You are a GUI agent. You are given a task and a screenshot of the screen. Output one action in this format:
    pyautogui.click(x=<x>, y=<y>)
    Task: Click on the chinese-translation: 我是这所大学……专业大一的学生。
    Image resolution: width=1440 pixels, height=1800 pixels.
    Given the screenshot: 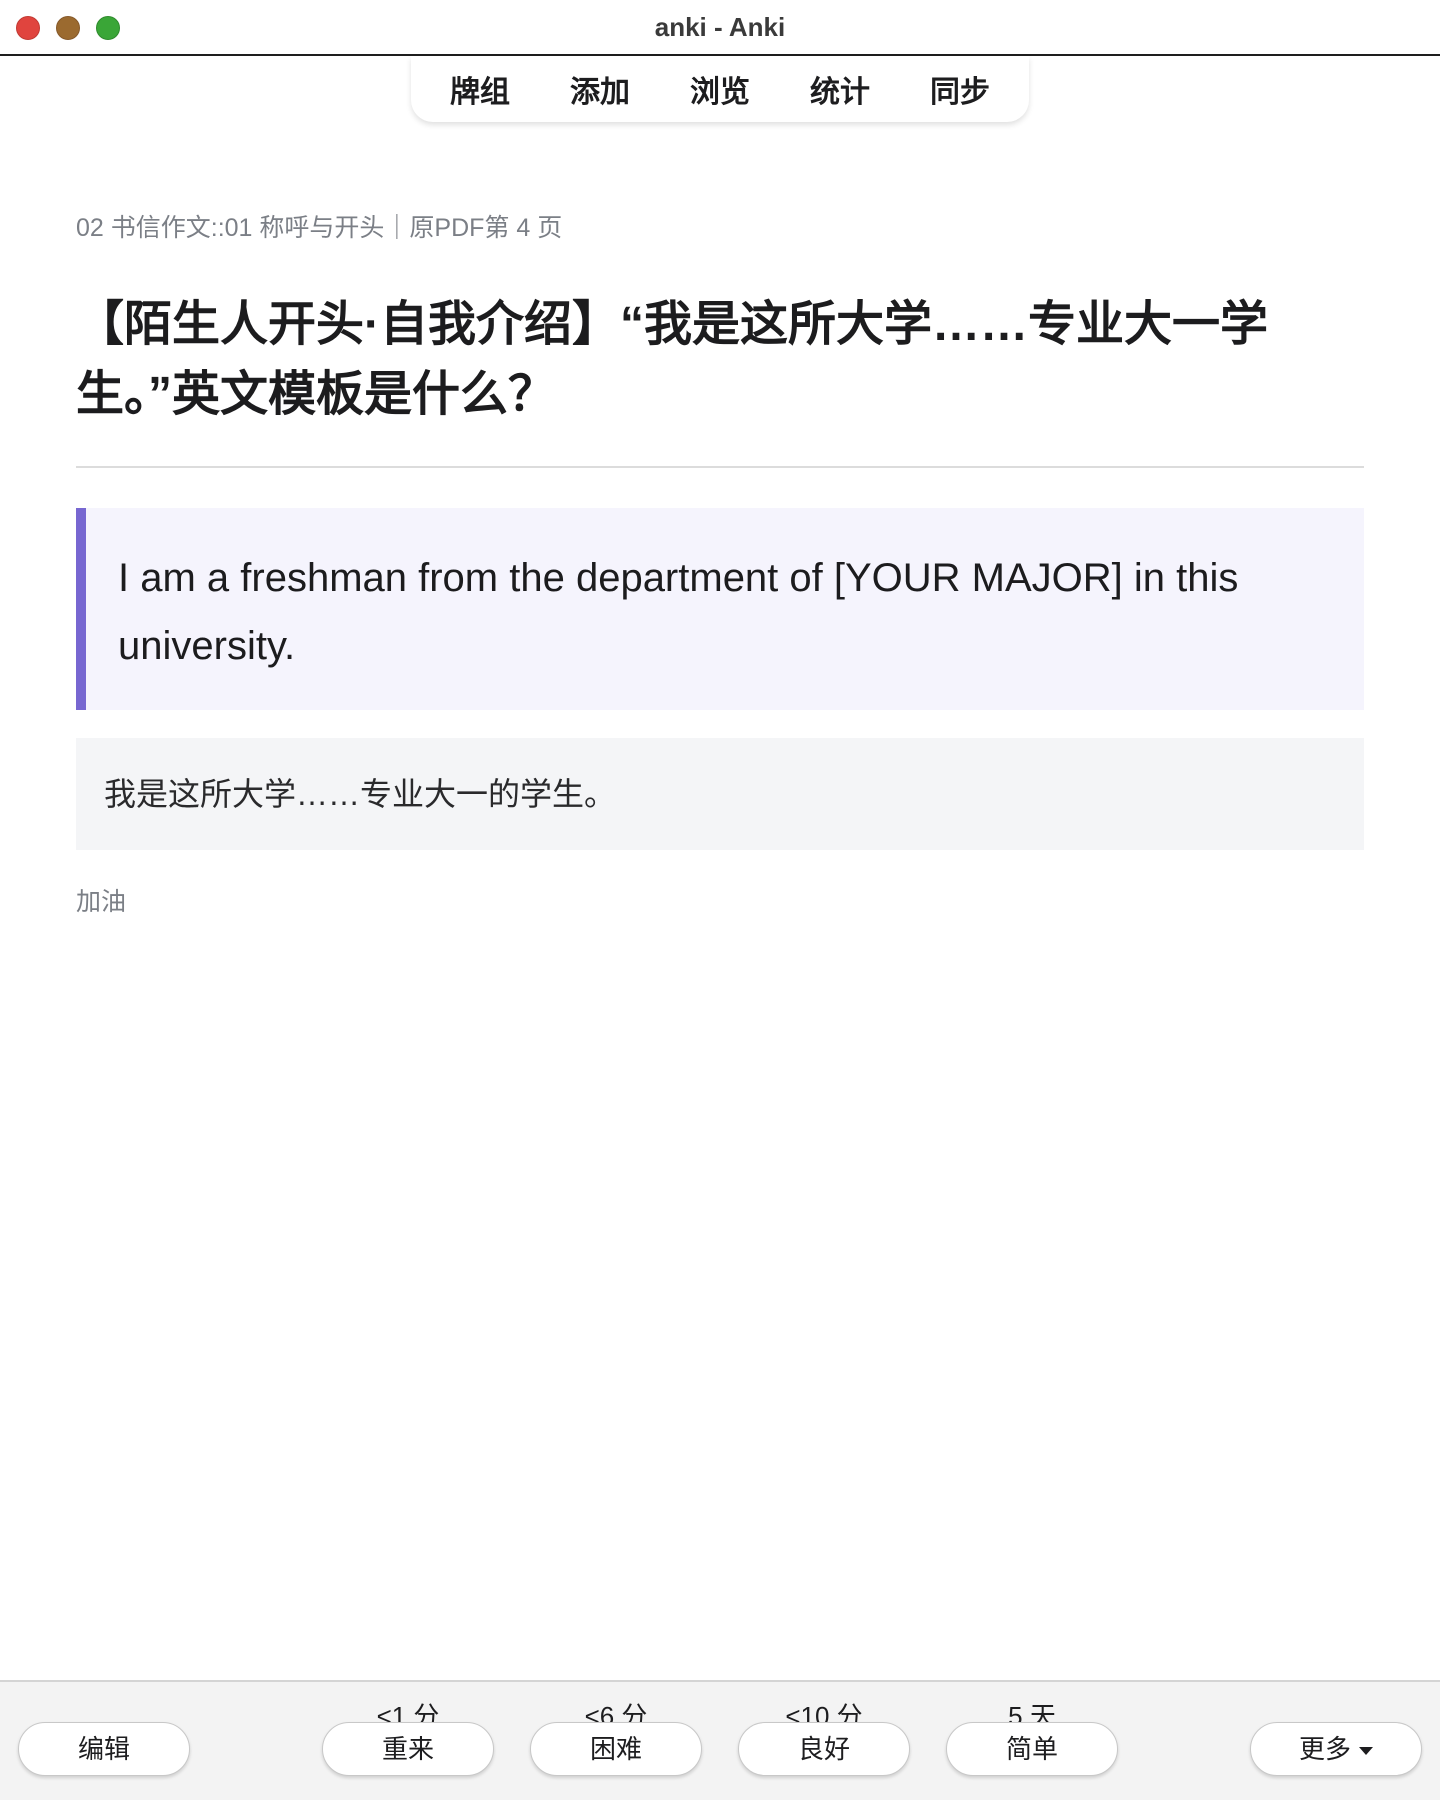 What is the action you would take?
    pyautogui.click(x=720, y=794)
    